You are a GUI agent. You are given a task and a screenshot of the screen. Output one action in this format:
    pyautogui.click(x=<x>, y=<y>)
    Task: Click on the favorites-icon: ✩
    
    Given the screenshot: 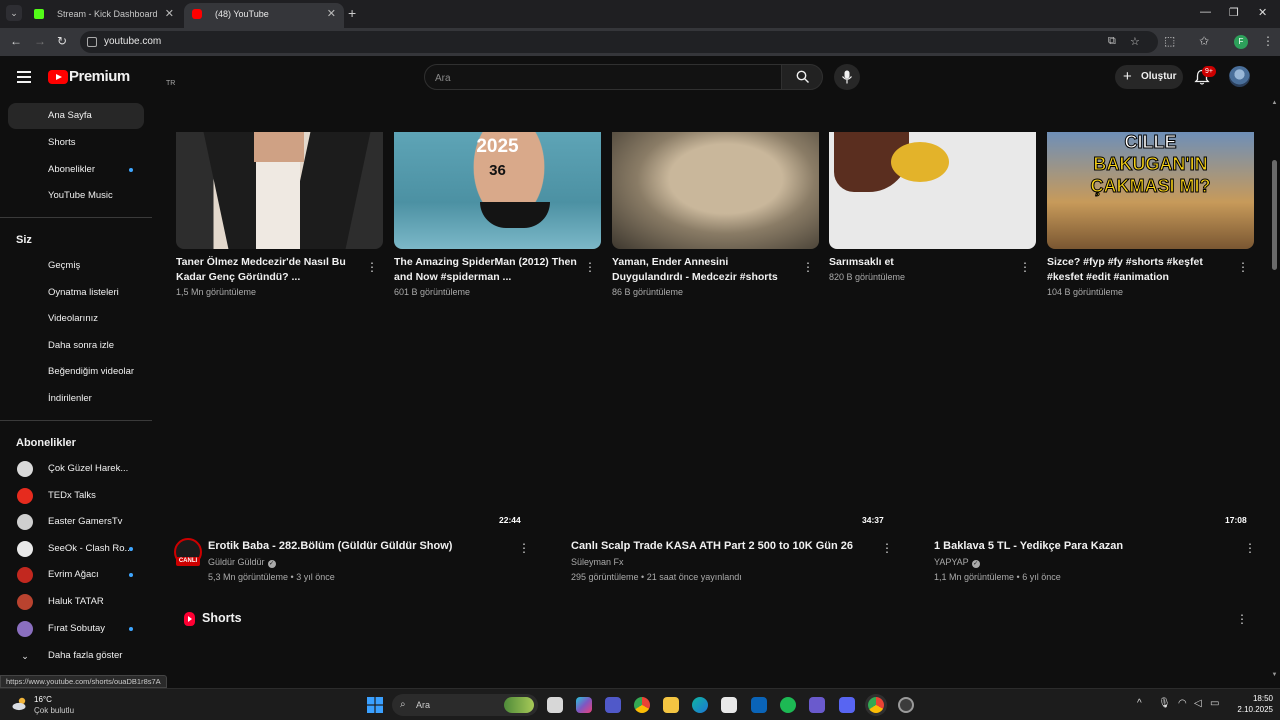 What is the action you would take?
    pyautogui.click(x=1204, y=41)
    